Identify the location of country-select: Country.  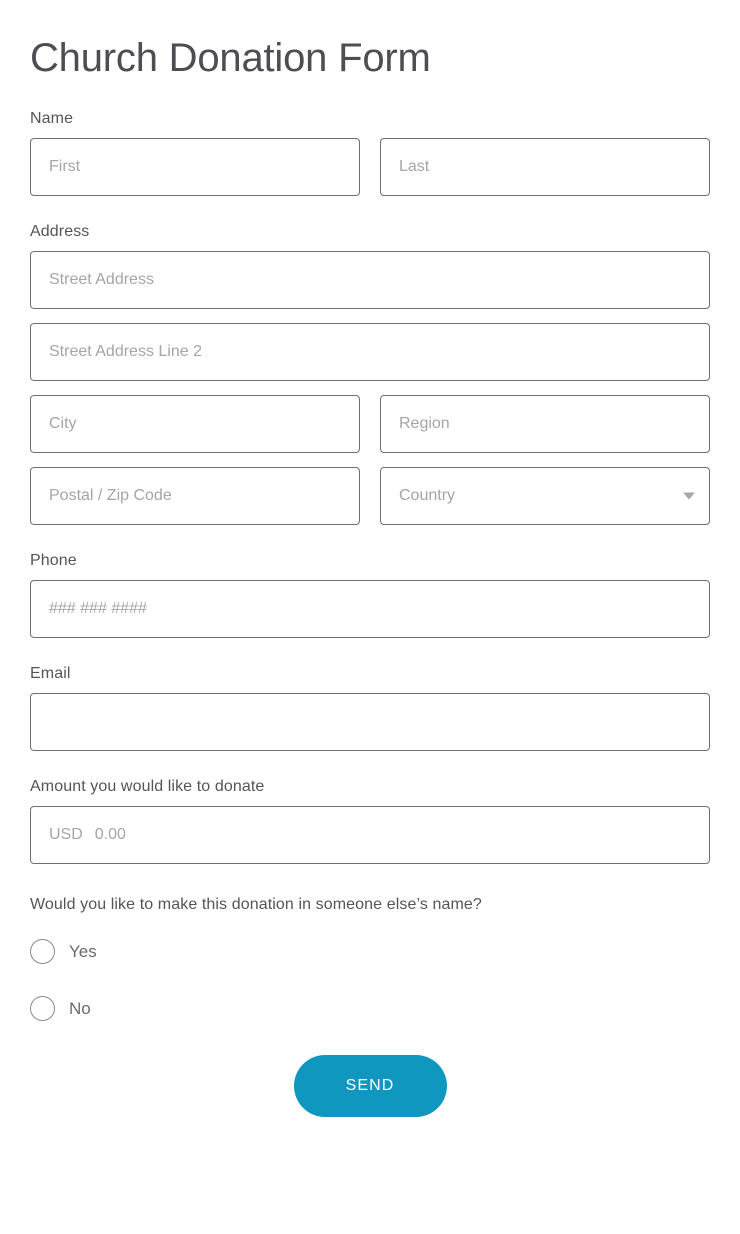
(545, 496).